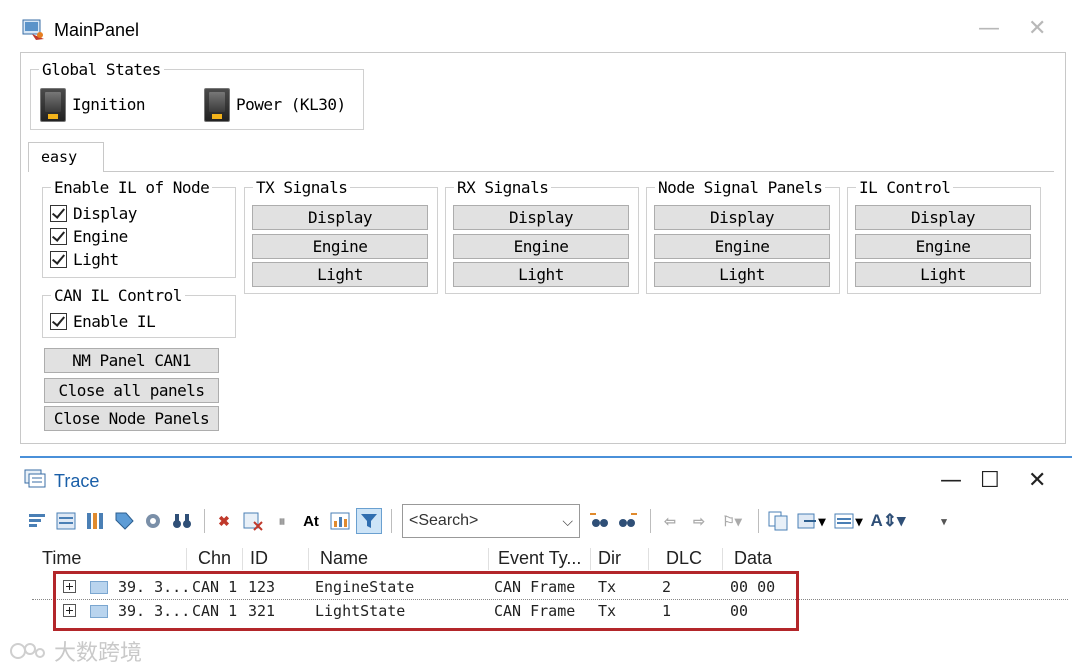 The width and height of the screenshot is (1080, 670). Describe the element at coordinates (34, 30) in the screenshot. I see `app-icon` at that location.